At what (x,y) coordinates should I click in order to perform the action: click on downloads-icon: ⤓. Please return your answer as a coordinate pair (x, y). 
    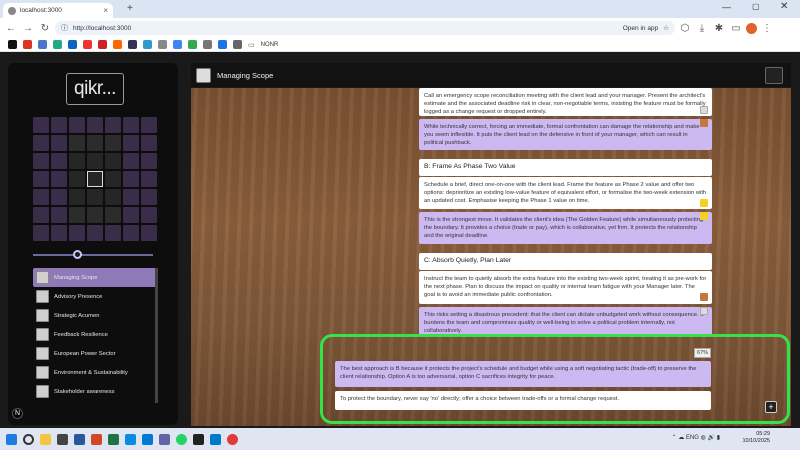
    Looking at the image, I should click on (702, 28).